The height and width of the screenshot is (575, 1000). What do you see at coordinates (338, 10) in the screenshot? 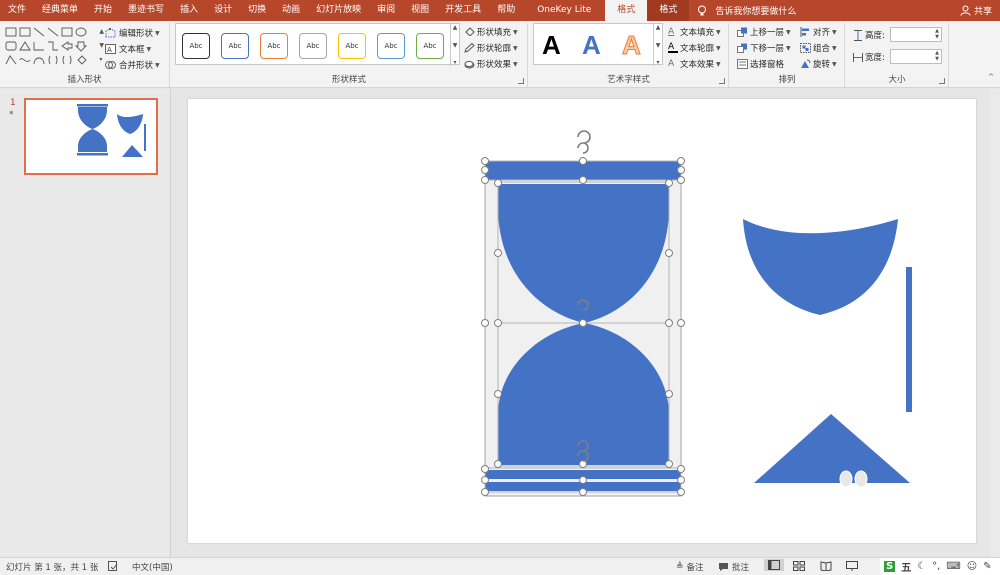
I see `tab-slideshow: 幻灯片放映` at bounding box center [338, 10].